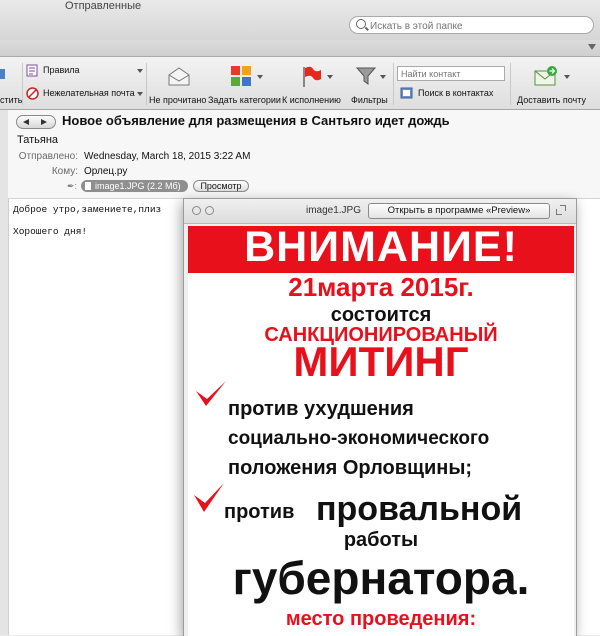 The image size is (600, 636). I want to click on poster-line-6: положения Орловщины;, so click(350, 468).